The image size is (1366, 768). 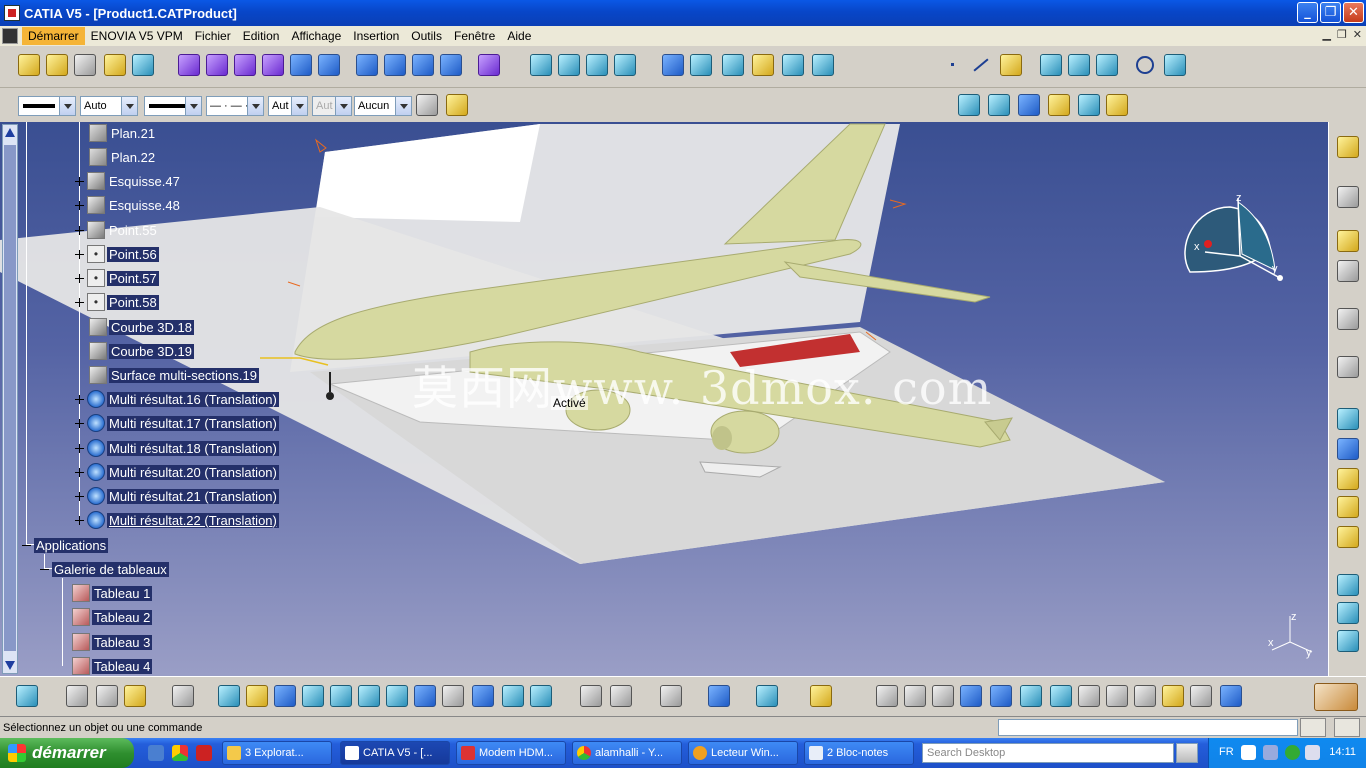 What do you see at coordinates (733, 65) in the screenshot?
I see `law-icon` at bounding box center [733, 65].